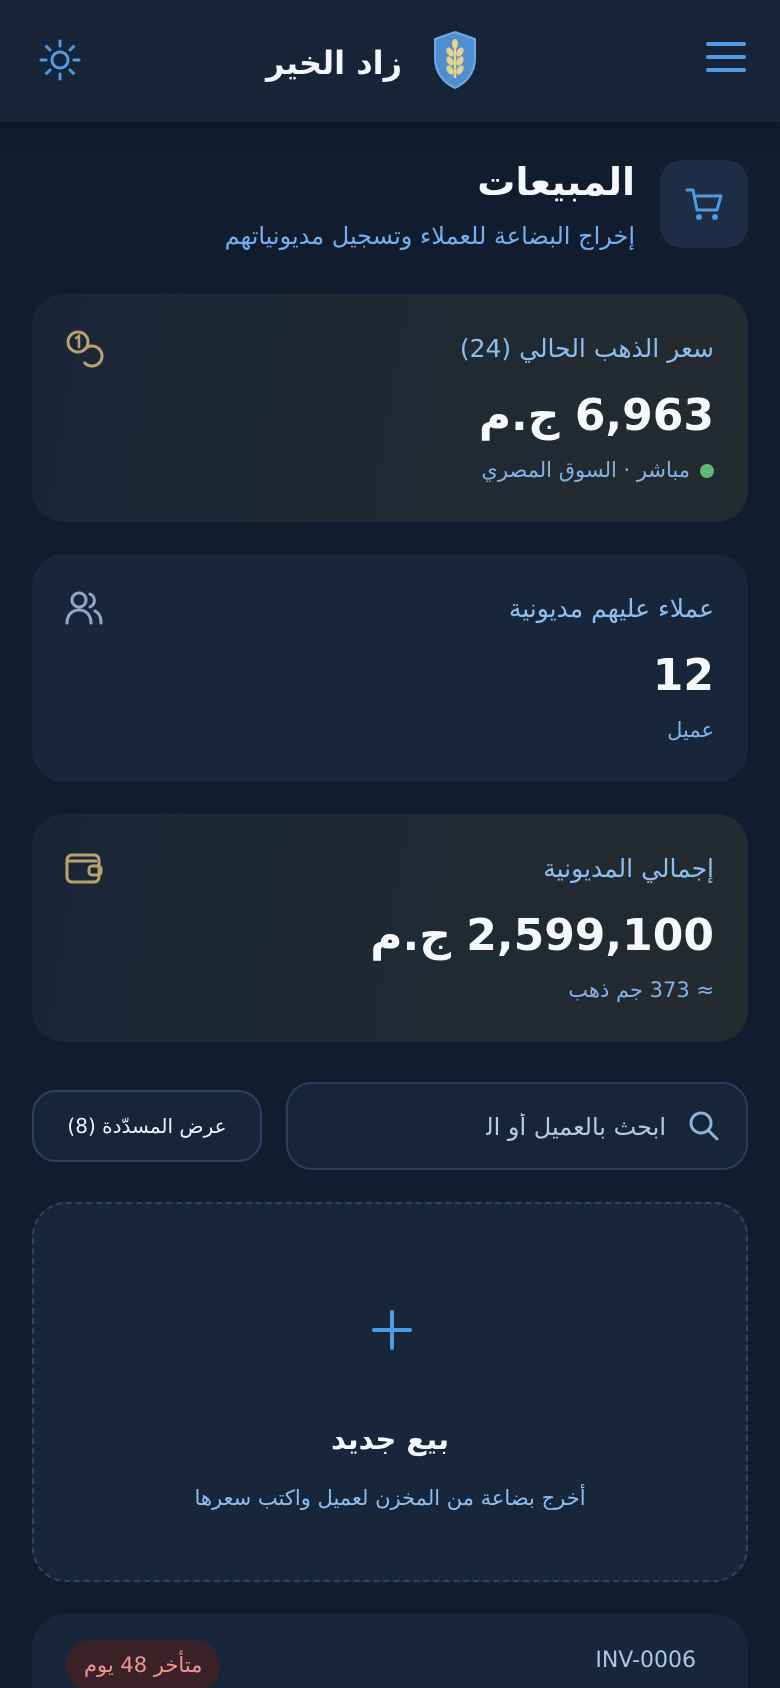 The image size is (780, 1688). What do you see at coordinates (143, 1664) in the screenshot?
I see `overdue-badge: متأخر 48 يوم` at bounding box center [143, 1664].